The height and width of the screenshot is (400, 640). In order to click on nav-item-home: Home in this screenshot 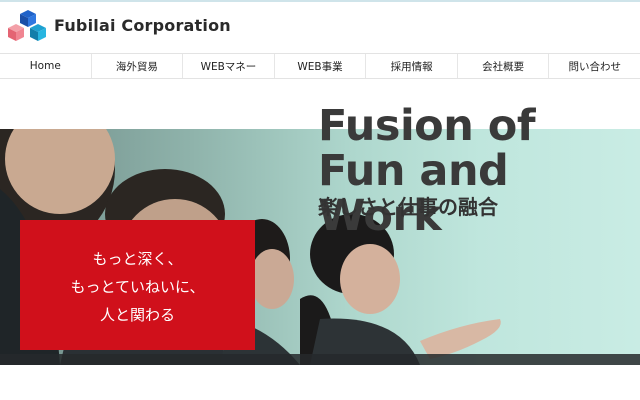, I will do `click(46, 66)`.